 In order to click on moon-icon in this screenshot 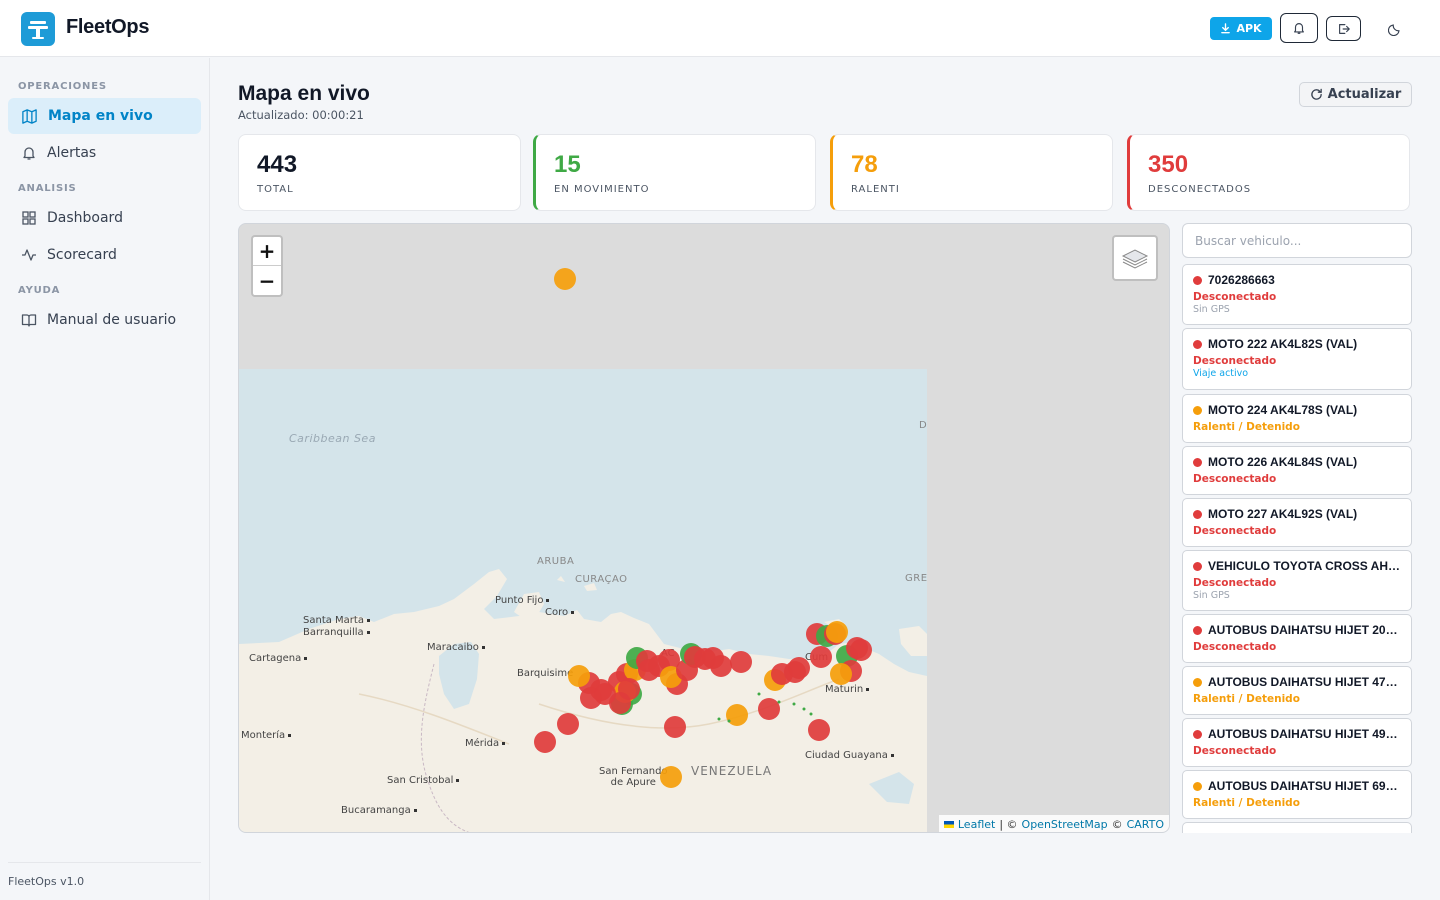, I will do `click(1394, 30)`.